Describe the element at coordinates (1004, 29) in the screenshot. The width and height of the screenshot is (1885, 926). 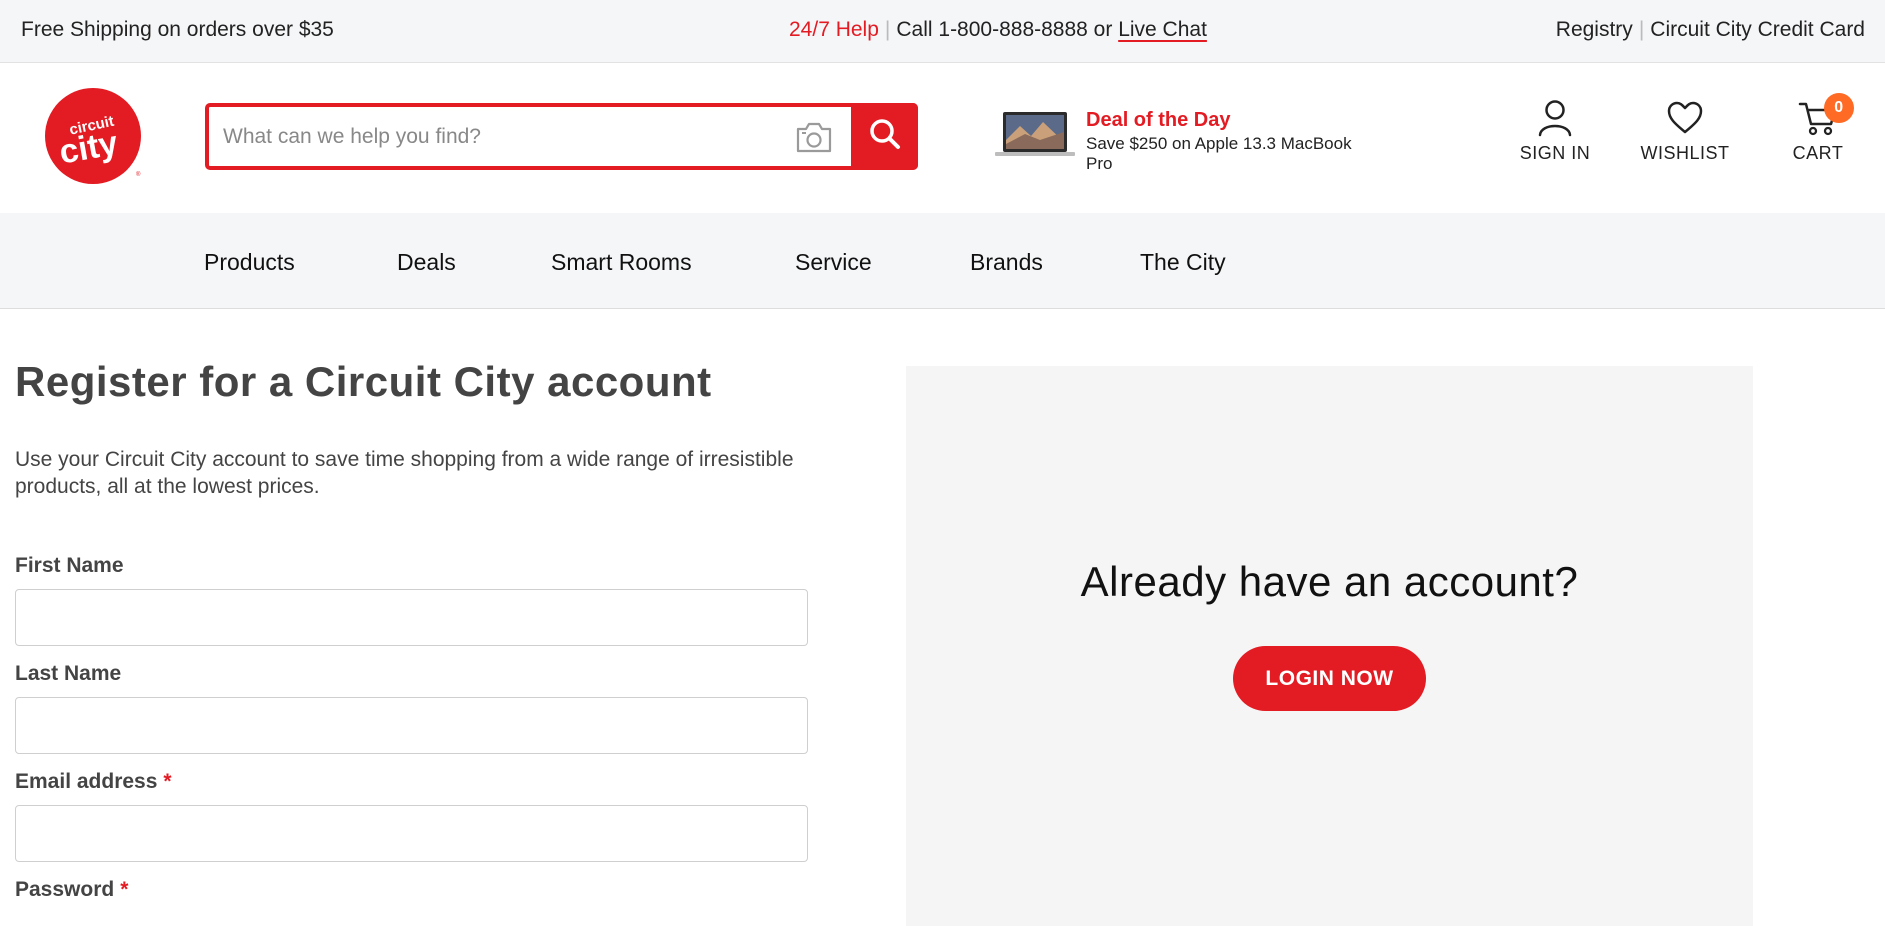
I see `call-text: Call 1-800-888-8888 or` at that location.